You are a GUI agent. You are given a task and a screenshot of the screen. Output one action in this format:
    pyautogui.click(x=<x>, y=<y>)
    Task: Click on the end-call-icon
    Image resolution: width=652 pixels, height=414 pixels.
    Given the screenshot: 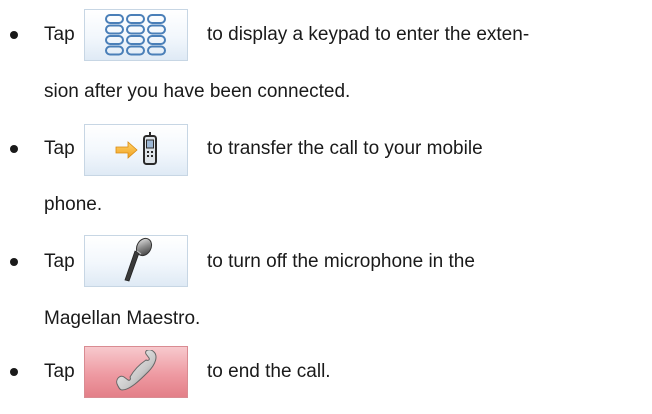 What is the action you would take?
    pyautogui.click(x=136, y=370)
    